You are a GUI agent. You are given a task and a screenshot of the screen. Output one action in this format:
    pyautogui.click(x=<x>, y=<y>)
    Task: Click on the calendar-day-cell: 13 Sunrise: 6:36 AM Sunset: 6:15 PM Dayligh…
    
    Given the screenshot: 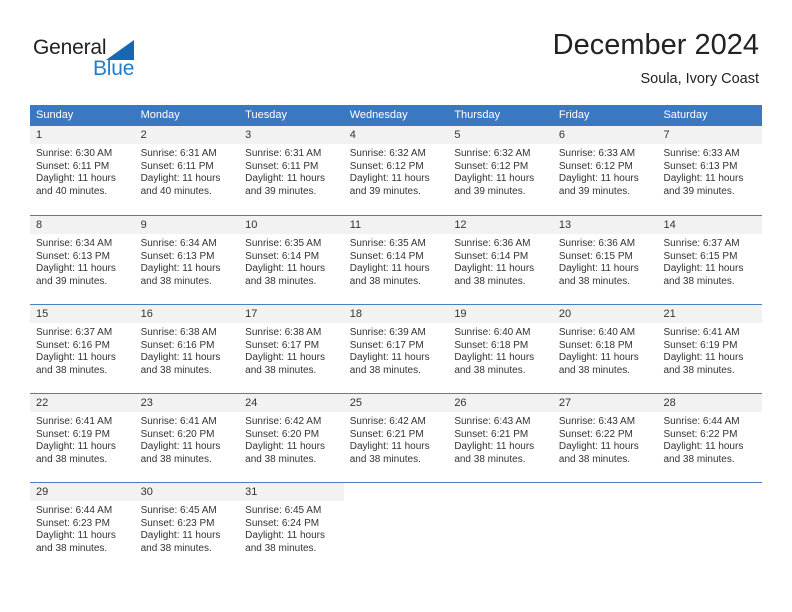 What is the action you would take?
    pyautogui.click(x=605, y=260)
    